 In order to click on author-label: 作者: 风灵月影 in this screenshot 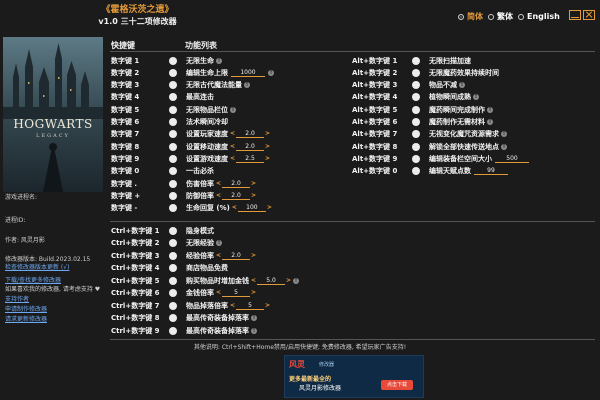, I will do `click(25, 240)`.